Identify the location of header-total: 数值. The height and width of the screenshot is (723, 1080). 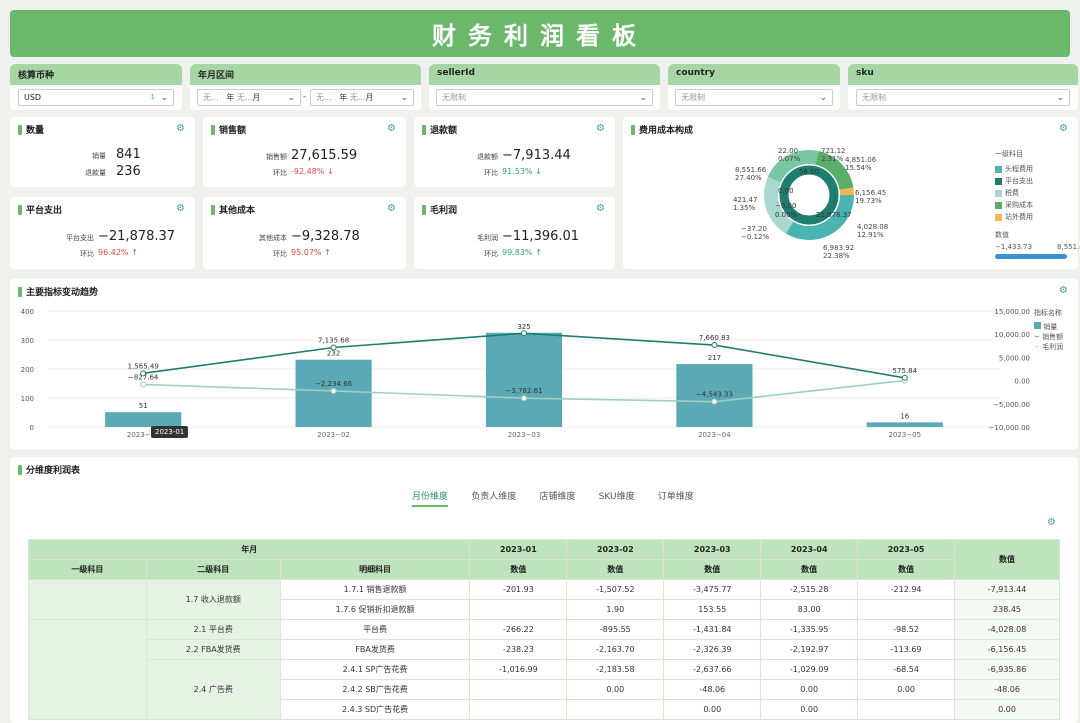
(1007, 559).